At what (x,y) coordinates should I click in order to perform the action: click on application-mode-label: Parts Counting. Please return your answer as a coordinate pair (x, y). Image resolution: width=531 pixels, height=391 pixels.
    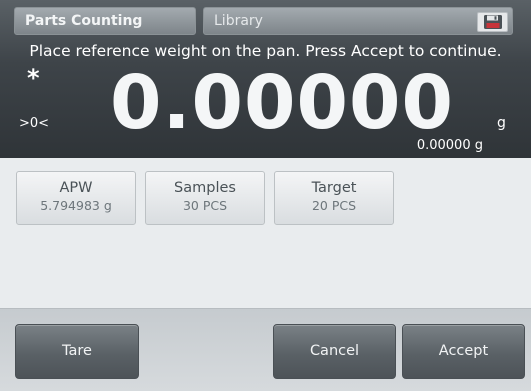
    Looking at the image, I should click on (84, 21).